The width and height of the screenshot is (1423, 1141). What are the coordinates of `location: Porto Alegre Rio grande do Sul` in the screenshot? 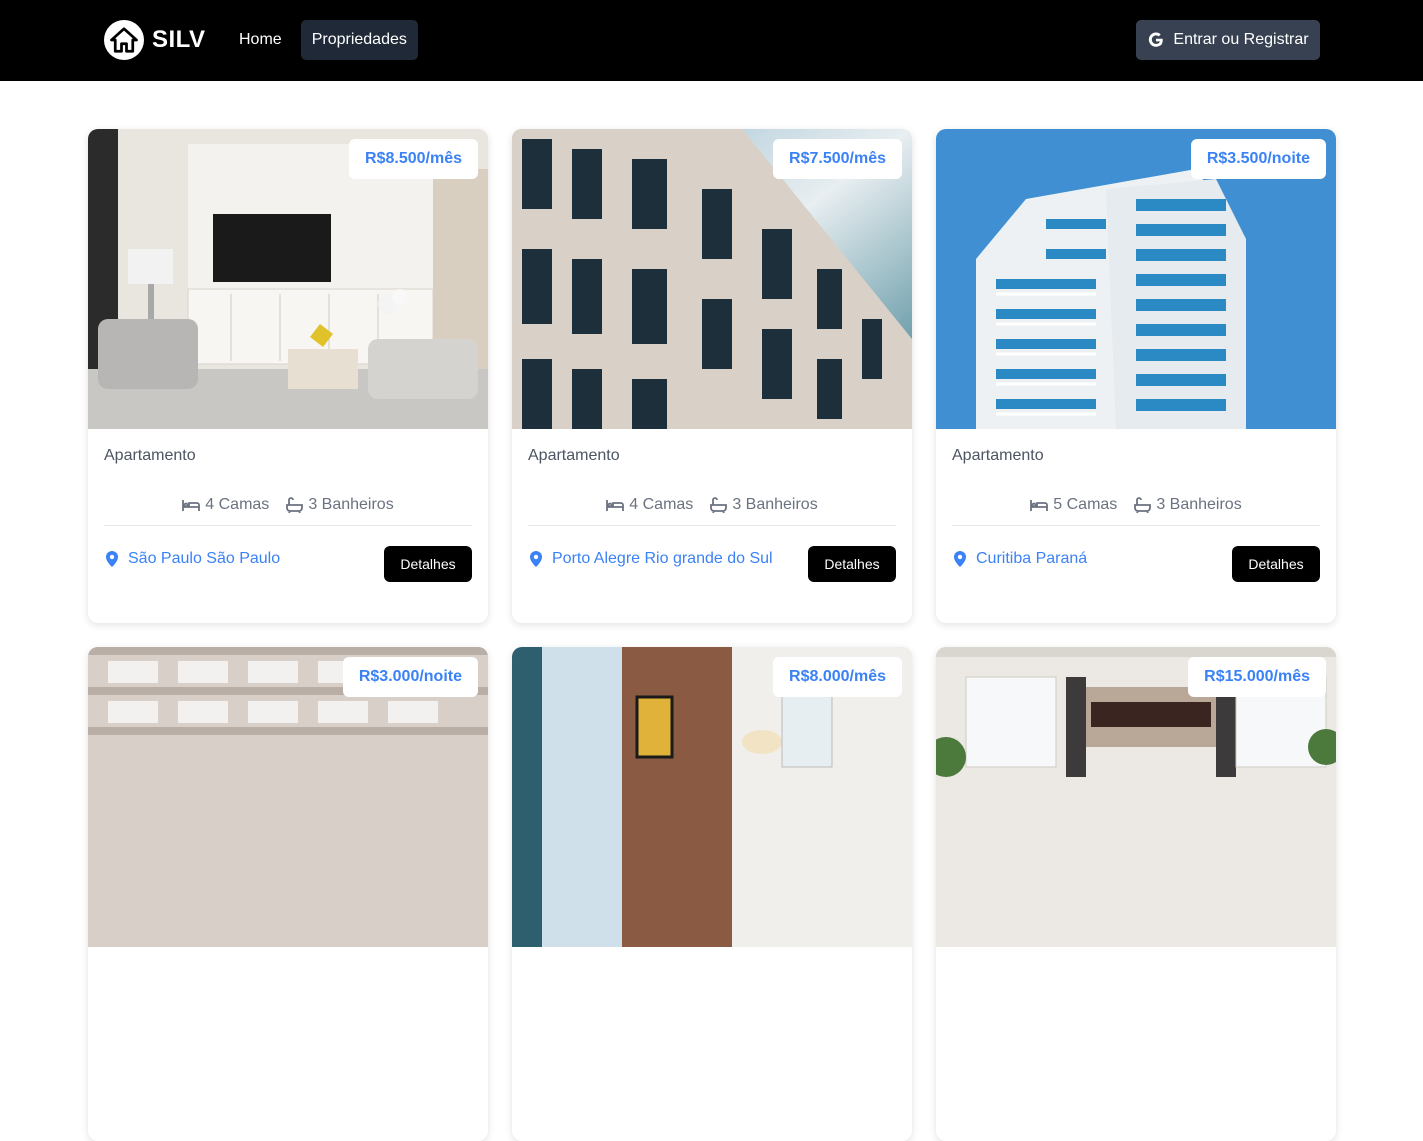 It's located at (650, 559).